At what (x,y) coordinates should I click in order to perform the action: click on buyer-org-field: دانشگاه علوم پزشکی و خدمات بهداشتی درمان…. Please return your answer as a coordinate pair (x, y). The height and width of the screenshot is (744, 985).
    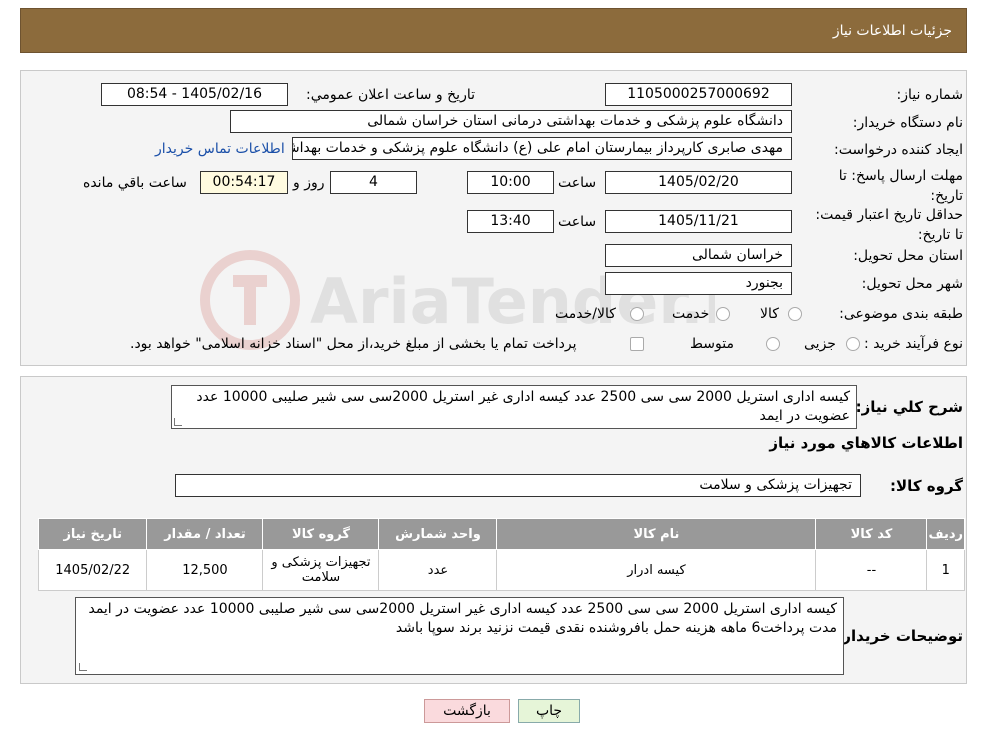
    Looking at the image, I should click on (511, 121).